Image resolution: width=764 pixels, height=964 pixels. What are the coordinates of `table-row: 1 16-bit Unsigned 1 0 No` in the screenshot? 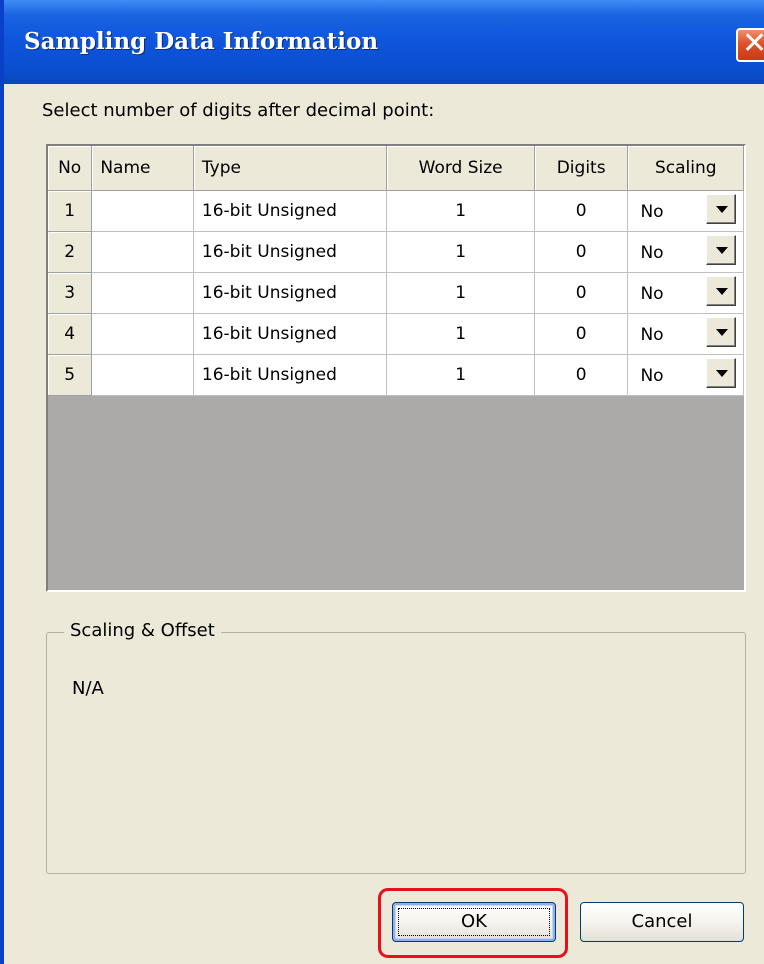 It's located at (396, 211).